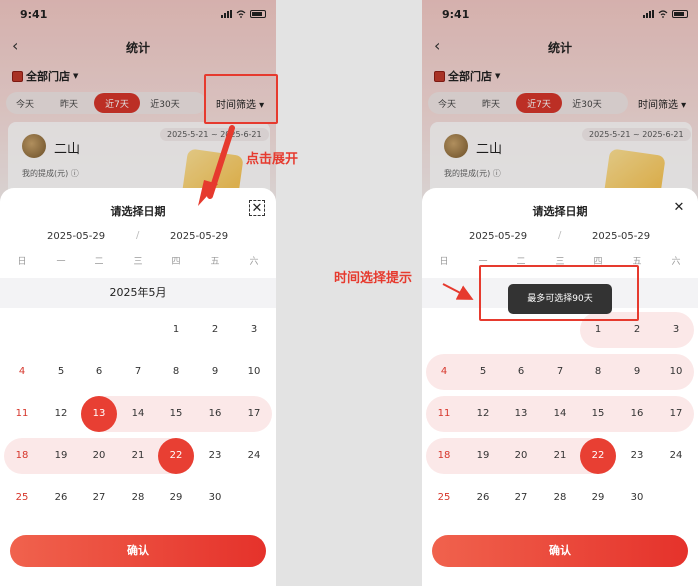 The width and height of the screenshot is (698, 586). Describe the element at coordinates (458, 291) in the screenshot. I see `arrow-to-toast` at that location.